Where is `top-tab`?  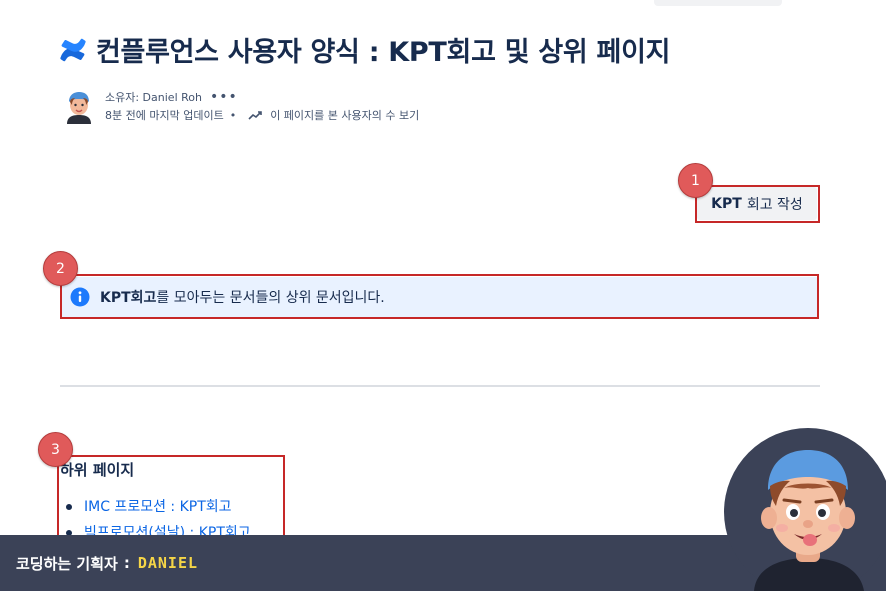 top-tab is located at coordinates (718, 3).